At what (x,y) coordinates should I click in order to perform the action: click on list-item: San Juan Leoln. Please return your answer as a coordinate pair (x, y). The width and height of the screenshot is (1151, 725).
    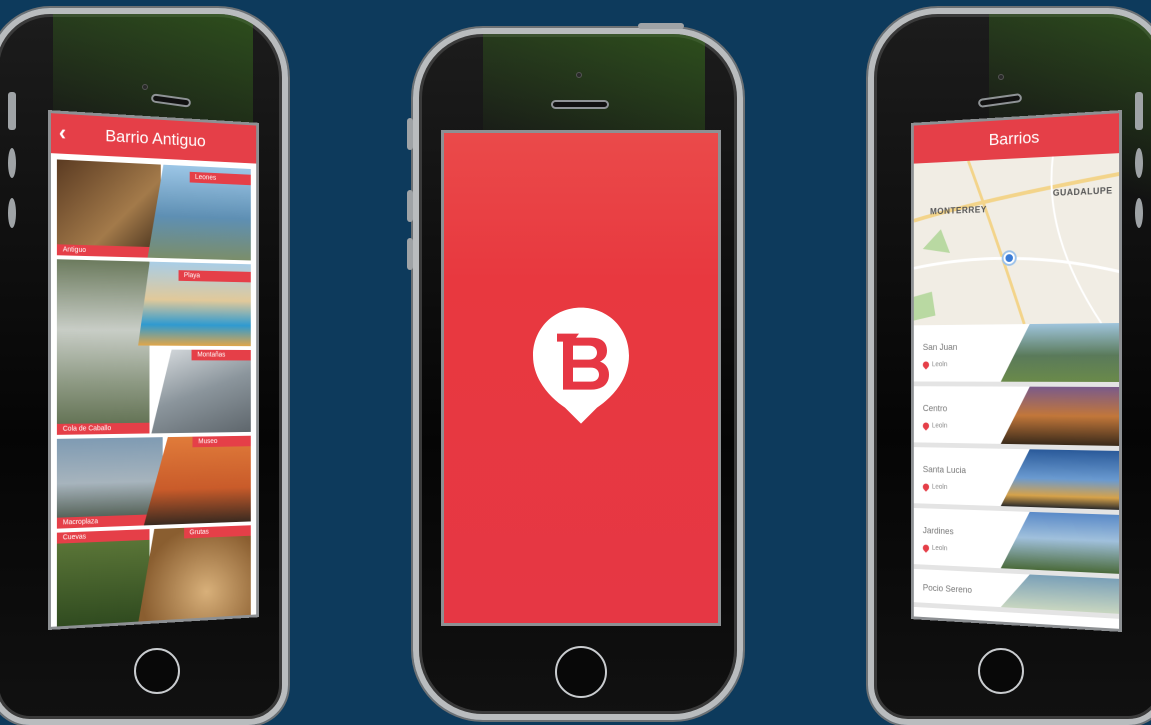
    Looking at the image, I should click on (1016, 355).